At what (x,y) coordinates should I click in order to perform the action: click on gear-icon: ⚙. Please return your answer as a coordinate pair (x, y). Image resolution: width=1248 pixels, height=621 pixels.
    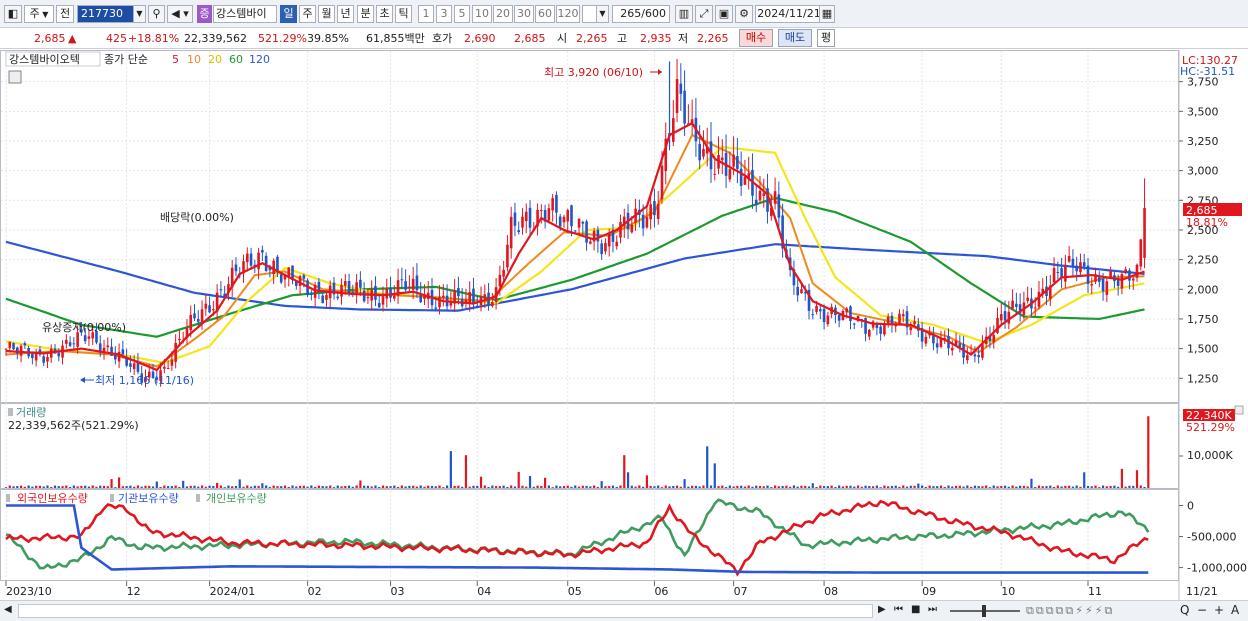
    Looking at the image, I should click on (744, 14).